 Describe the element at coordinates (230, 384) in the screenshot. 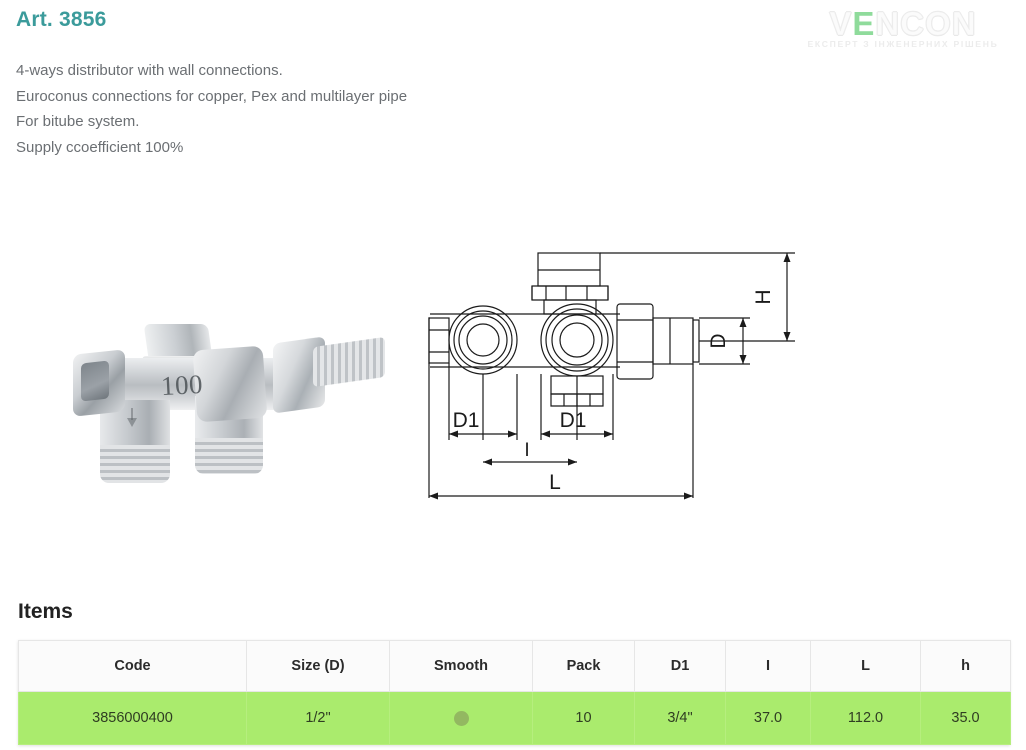

I see `photo-hex-nut-middle` at that location.